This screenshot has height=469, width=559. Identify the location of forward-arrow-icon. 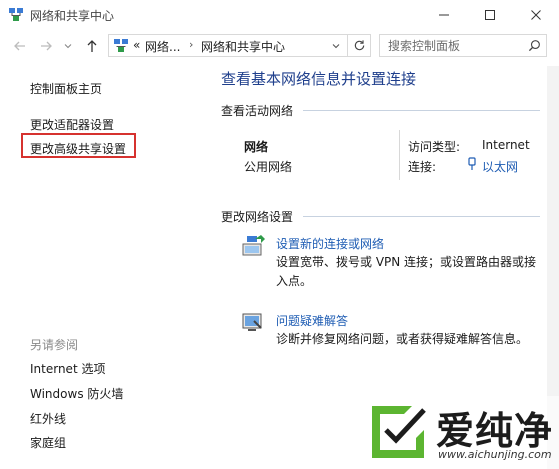
(46, 46).